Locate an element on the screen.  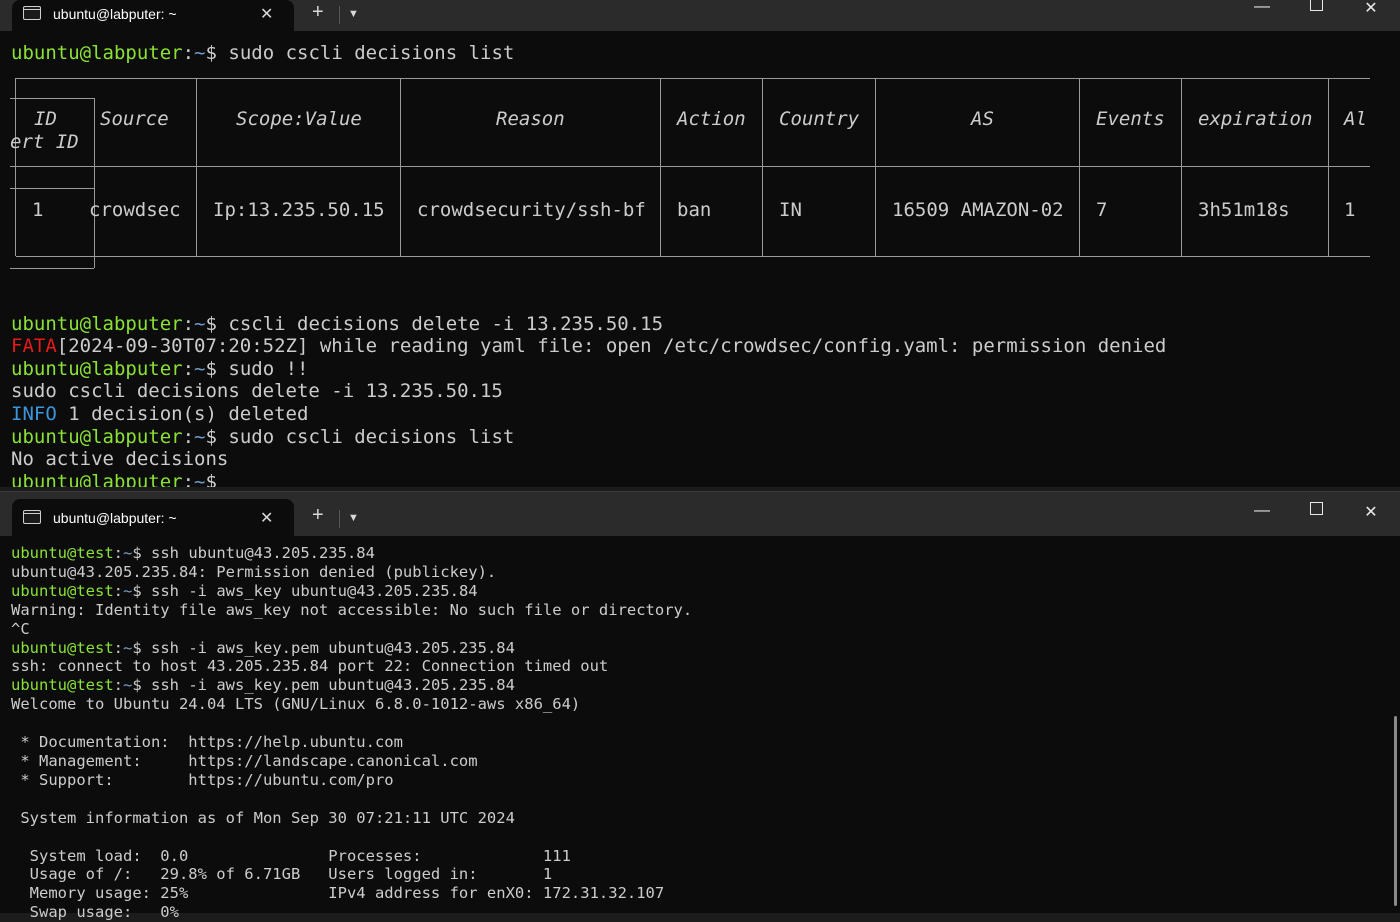
cell-country: IN is located at coordinates (790, 210).